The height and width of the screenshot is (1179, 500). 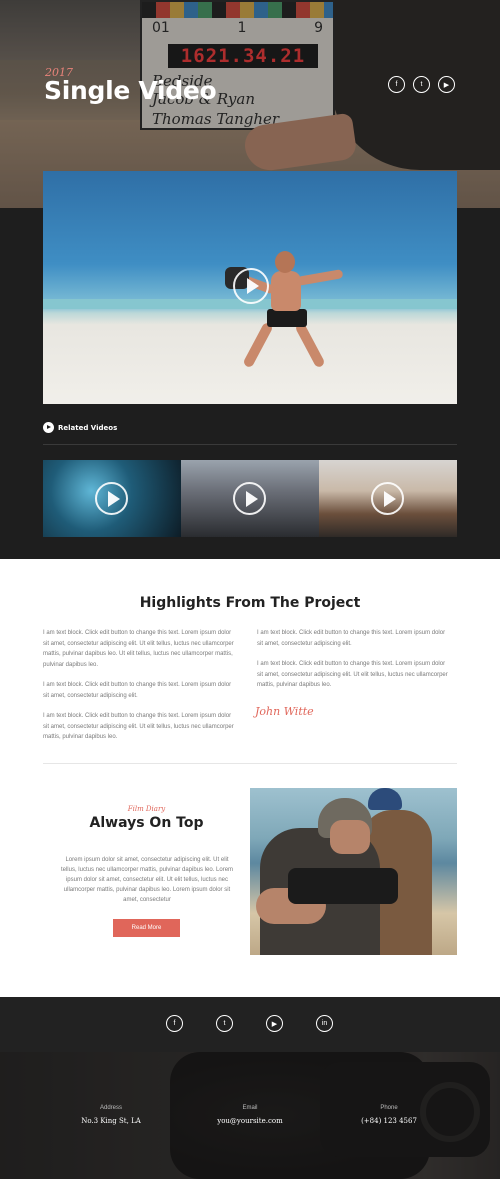 I want to click on related-videos-list, so click(x=250, y=498).